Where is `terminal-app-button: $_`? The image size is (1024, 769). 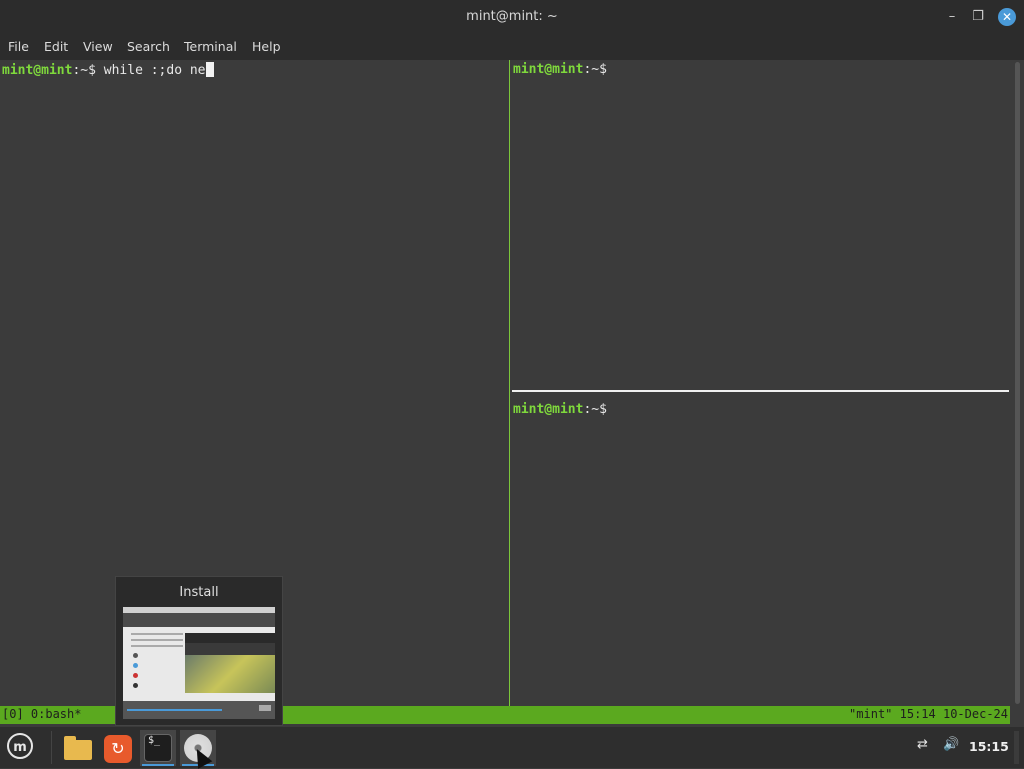
terminal-app-button: $_ is located at coordinates (158, 748).